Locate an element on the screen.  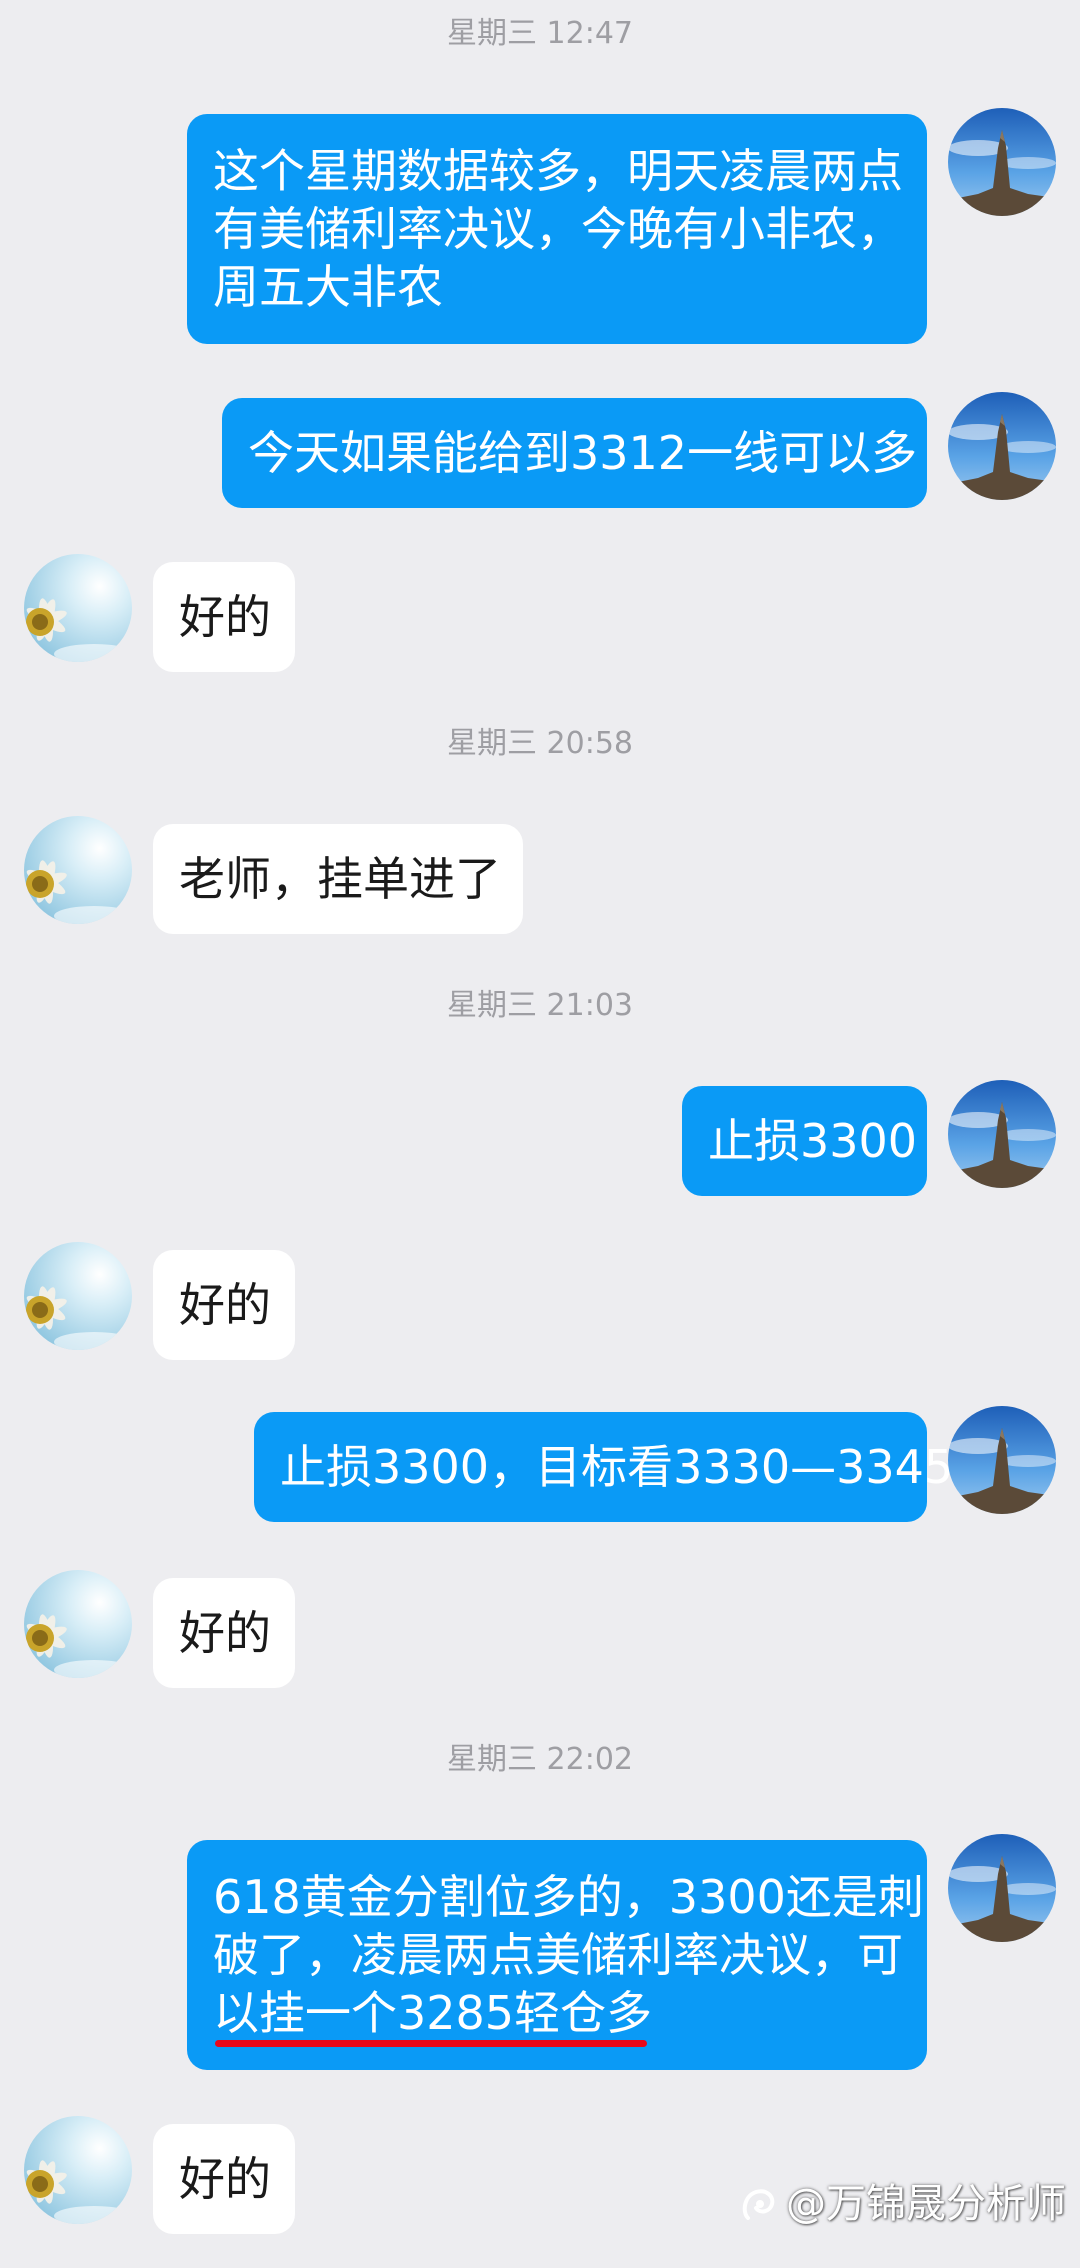
message-line: 有美储利率决议，今晚有小非农， is located at coordinates (558, 229).